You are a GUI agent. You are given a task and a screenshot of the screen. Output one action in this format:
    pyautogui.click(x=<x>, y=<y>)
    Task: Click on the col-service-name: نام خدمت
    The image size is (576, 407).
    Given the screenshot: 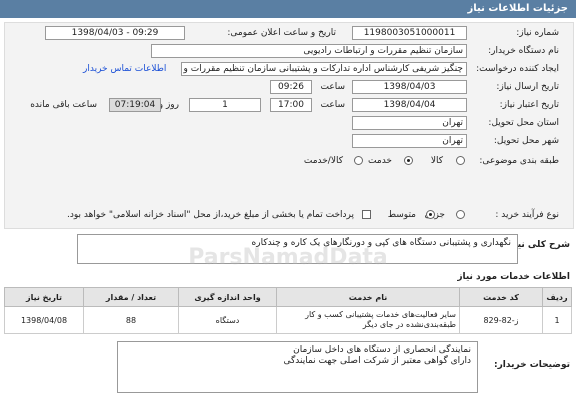 What is the action you would take?
    pyautogui.click(x=368, y=297)
    